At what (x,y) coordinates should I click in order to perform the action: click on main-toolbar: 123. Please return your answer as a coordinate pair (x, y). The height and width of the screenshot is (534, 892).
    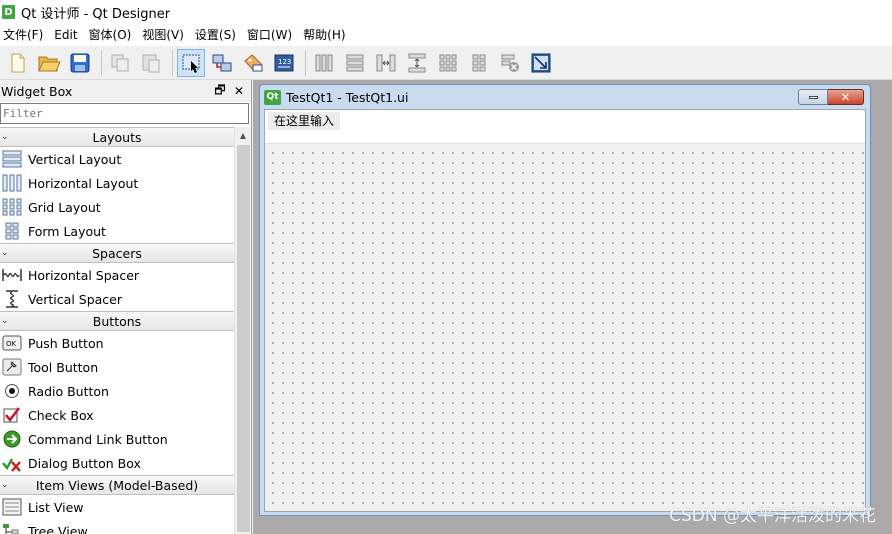
    Looking at the image, I should click on (446, 63).